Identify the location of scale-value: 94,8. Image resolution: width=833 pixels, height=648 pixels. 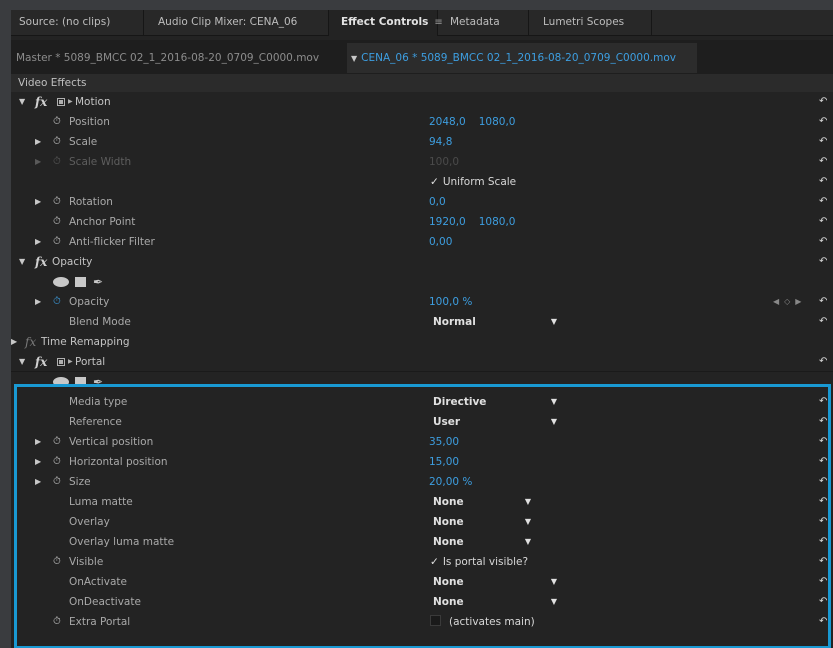
(440, 142).